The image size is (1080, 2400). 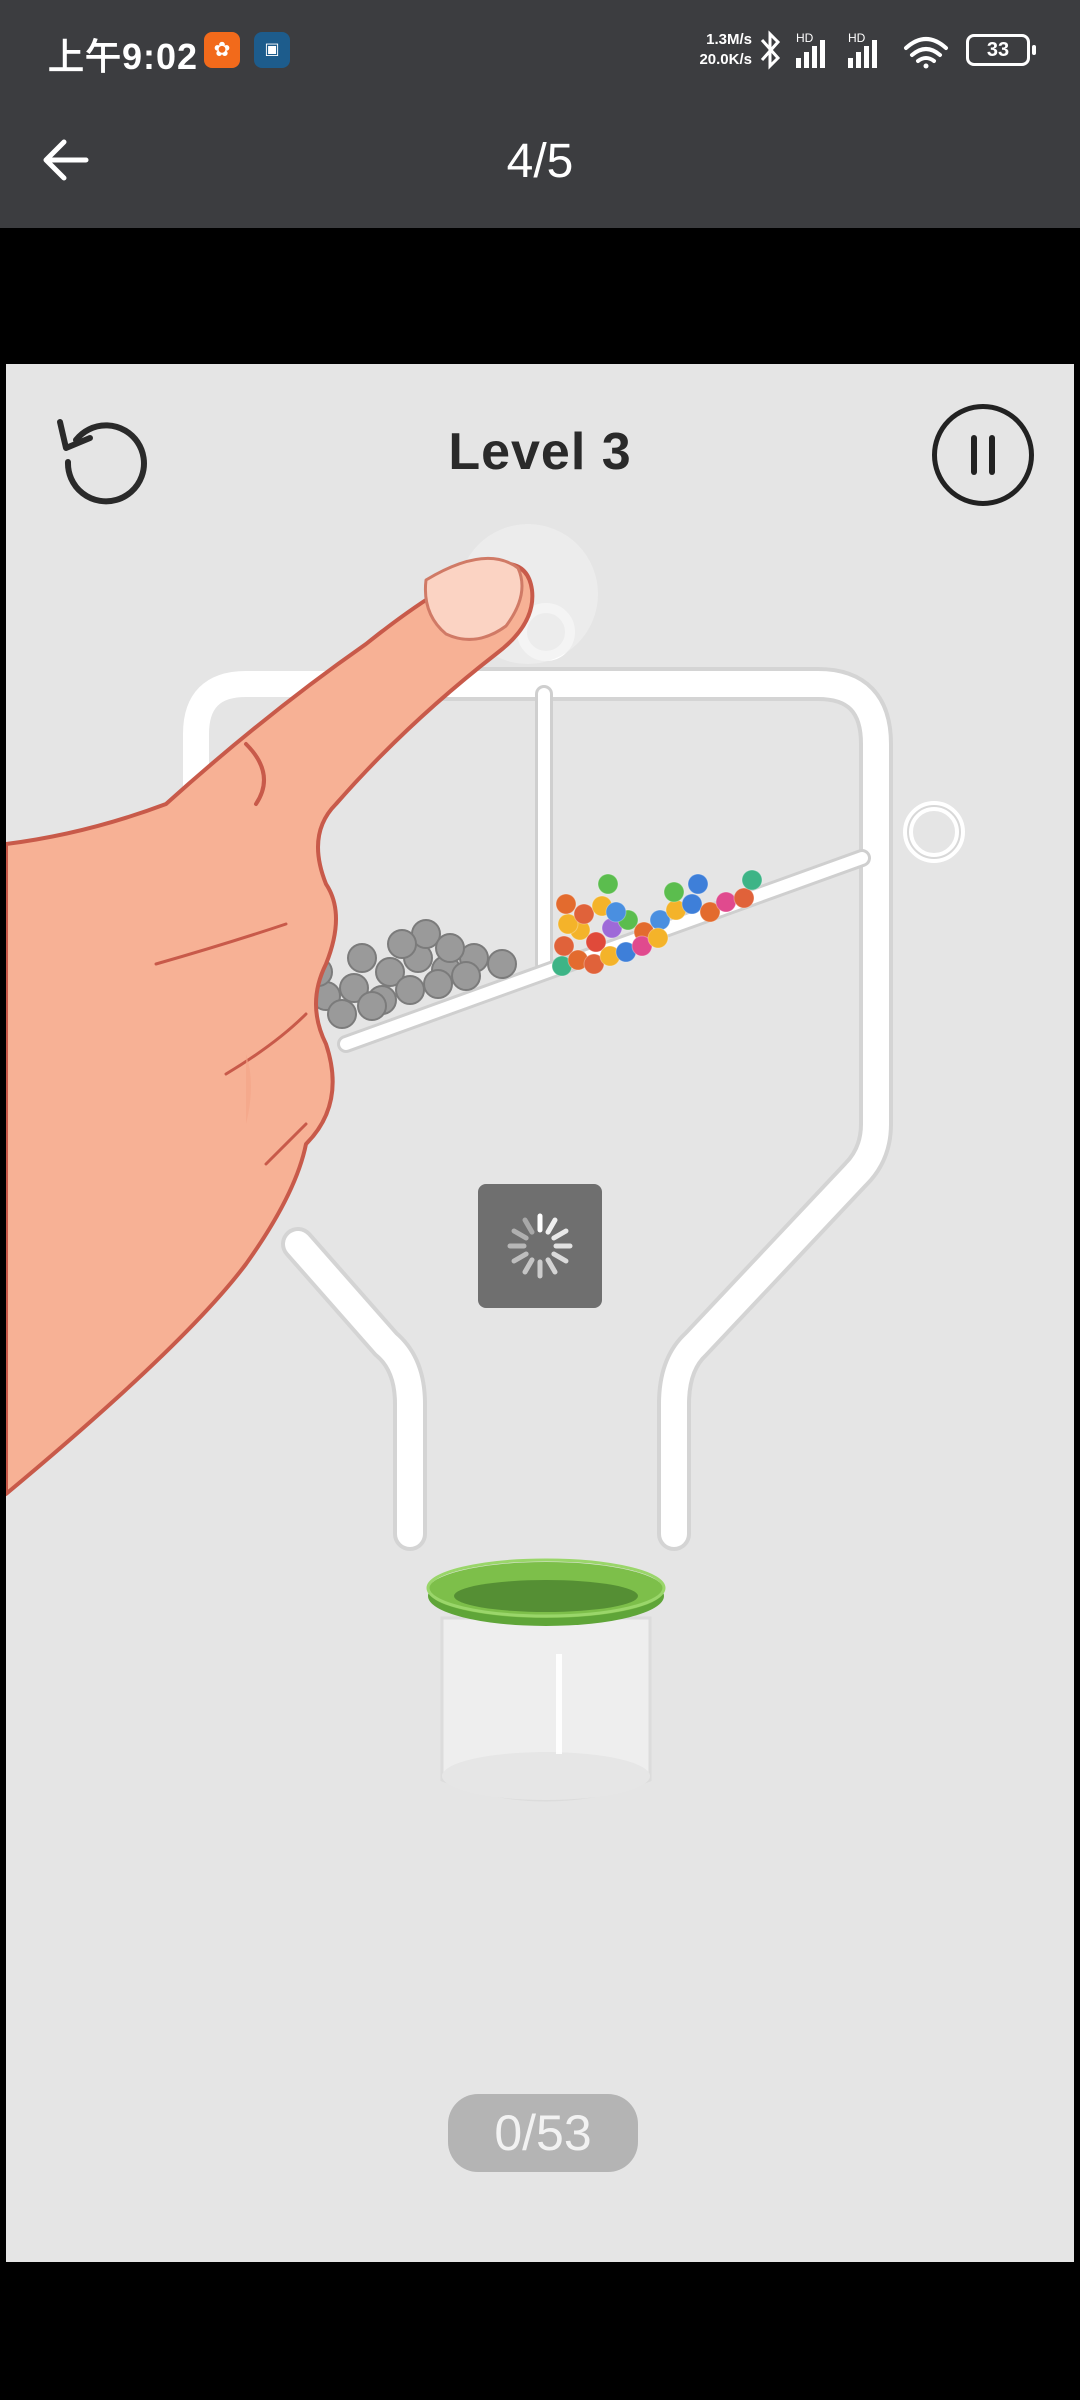 I want to click on bluetooth-icon, so click(x=770, y=50).